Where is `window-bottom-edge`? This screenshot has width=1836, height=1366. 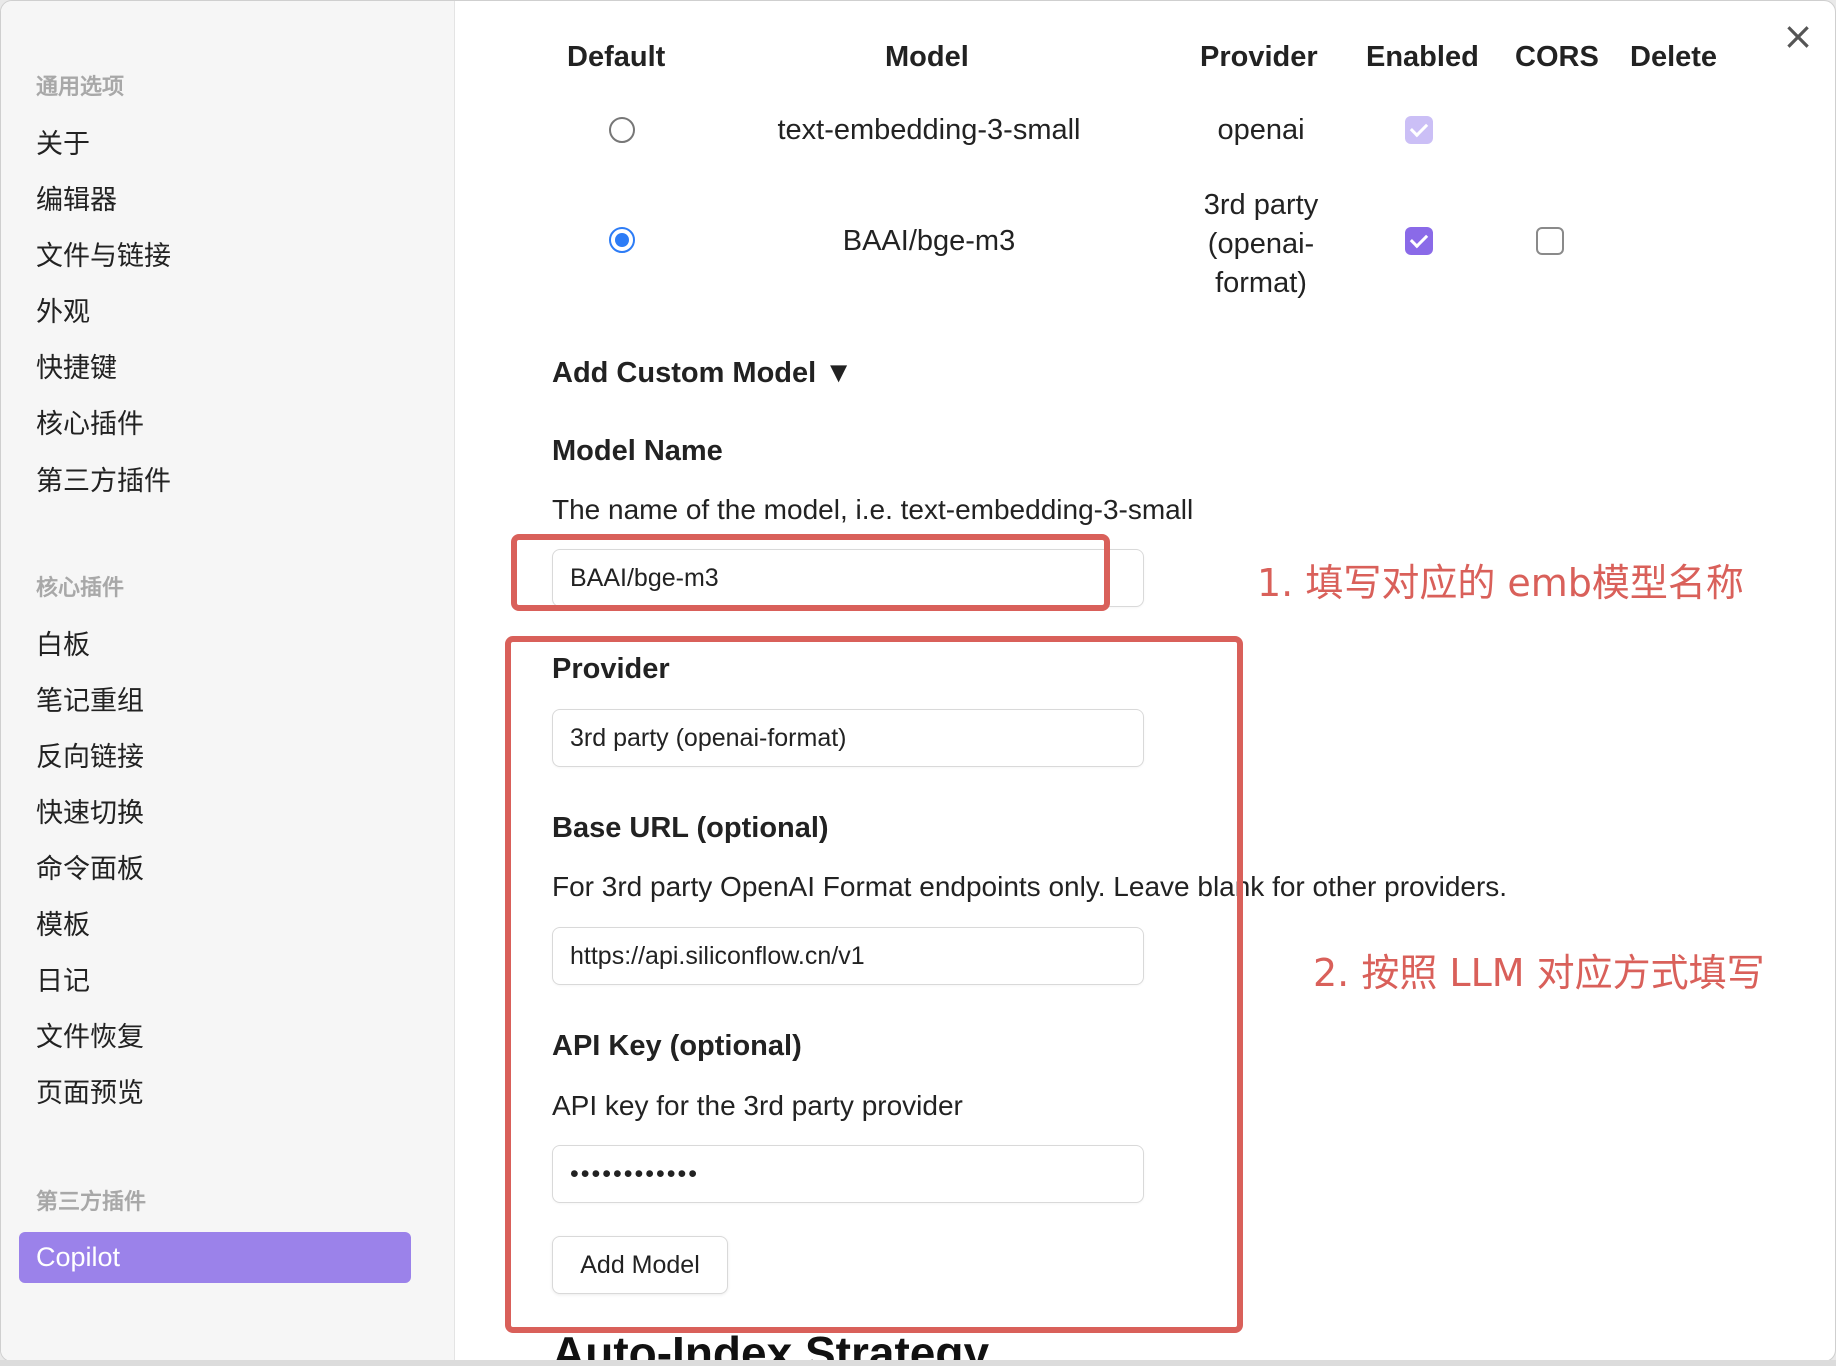
window-bottom-edge is located at coordinates (918, 1363).